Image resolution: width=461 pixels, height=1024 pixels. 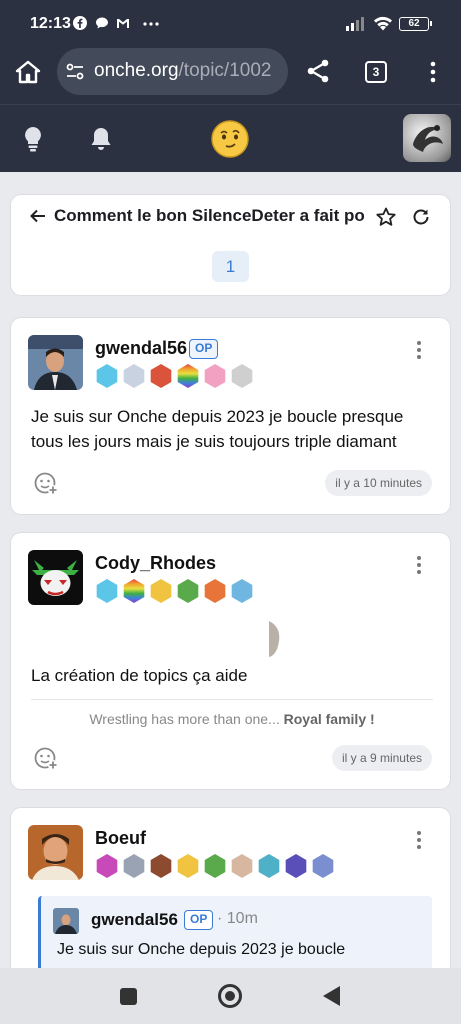 I want to click on quote-op-badge: OP, so click(x=199, y=920).